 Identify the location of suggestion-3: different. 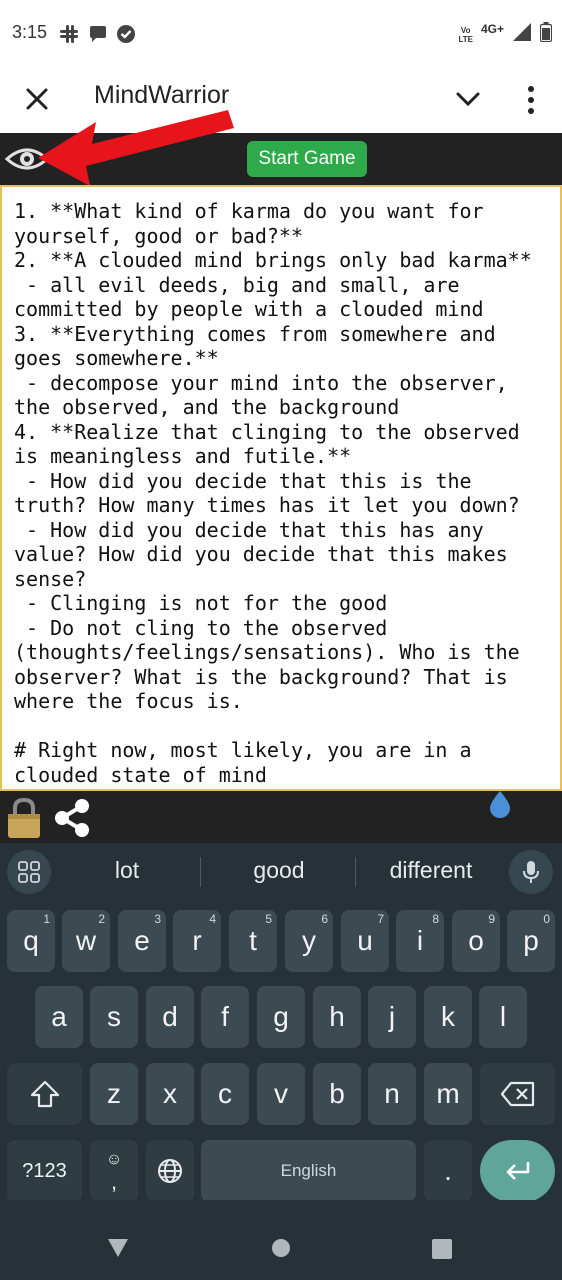
(431, 870).